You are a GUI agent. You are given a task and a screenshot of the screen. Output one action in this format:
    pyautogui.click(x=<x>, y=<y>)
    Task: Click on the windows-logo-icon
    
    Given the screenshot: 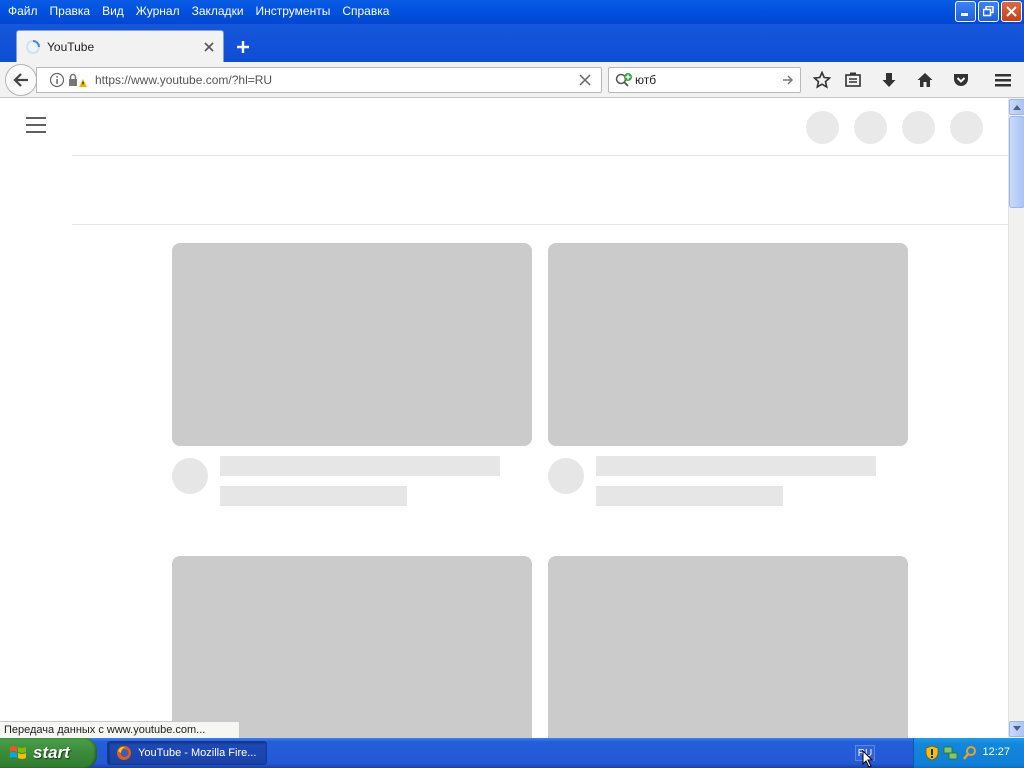 What is the action you would take?
    pyautogui.click(x=18, y=752)
    